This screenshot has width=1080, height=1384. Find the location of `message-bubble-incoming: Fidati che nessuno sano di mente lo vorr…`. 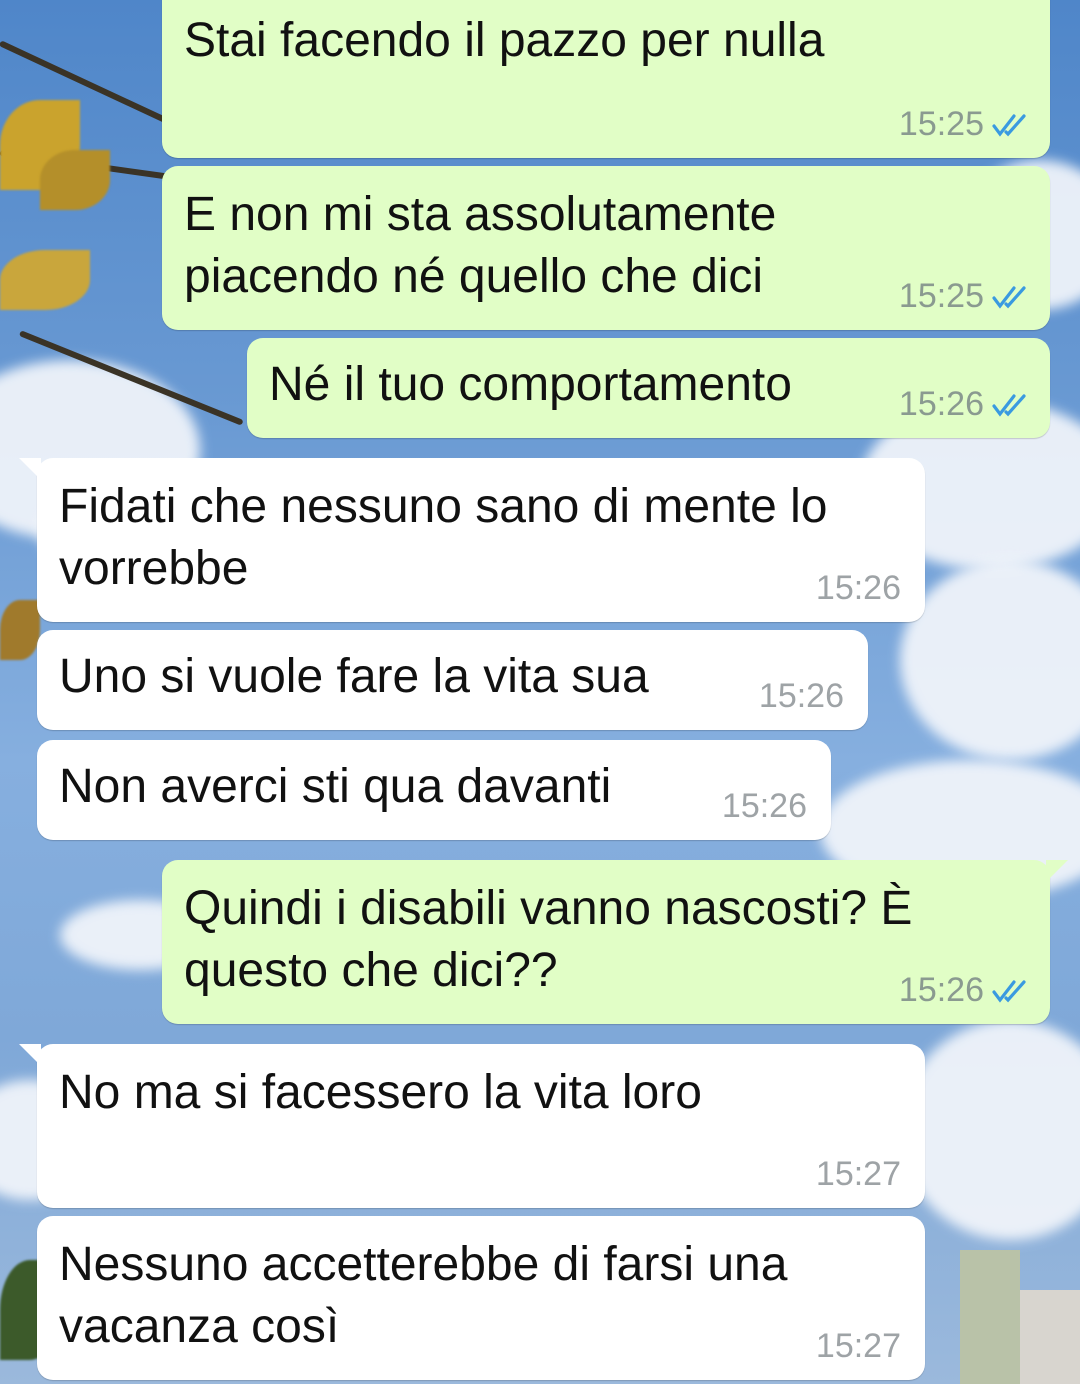

message-bubble-incoming: Fidati che nessuno sano di mente lo vorr… is located at coordinates (472, 540).